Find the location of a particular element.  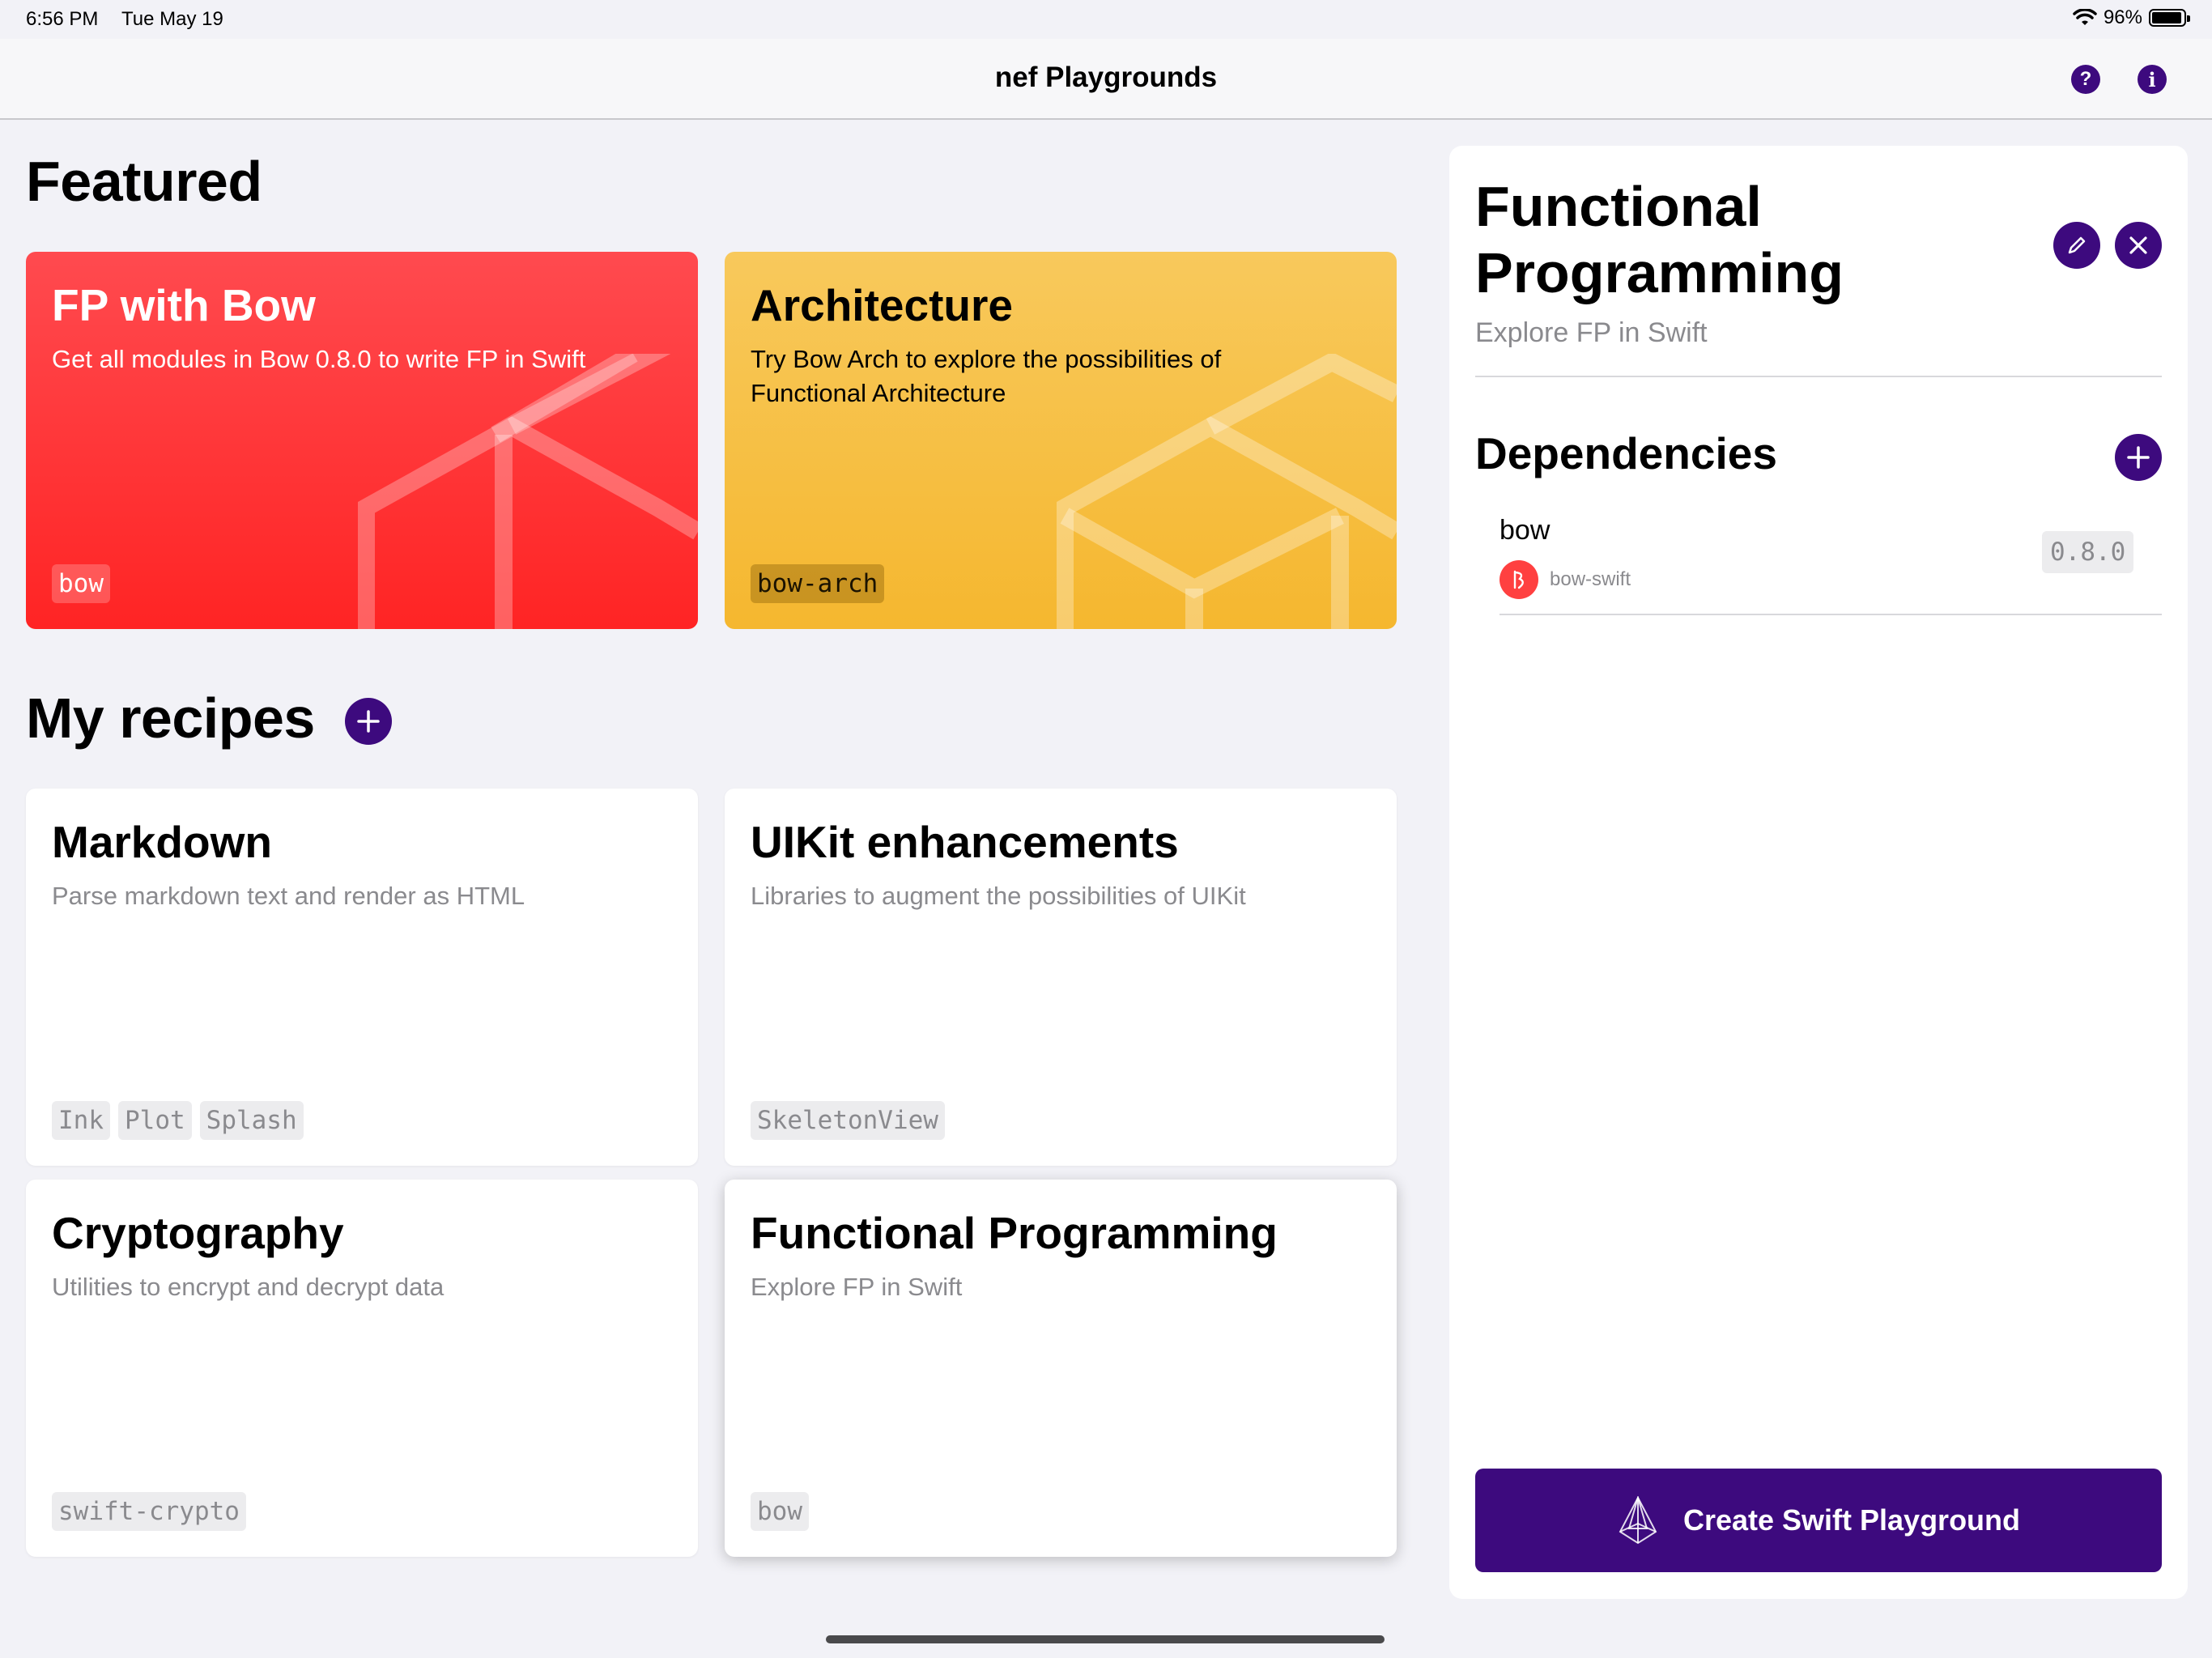

close-icon is located at coordinates (2138, 245).